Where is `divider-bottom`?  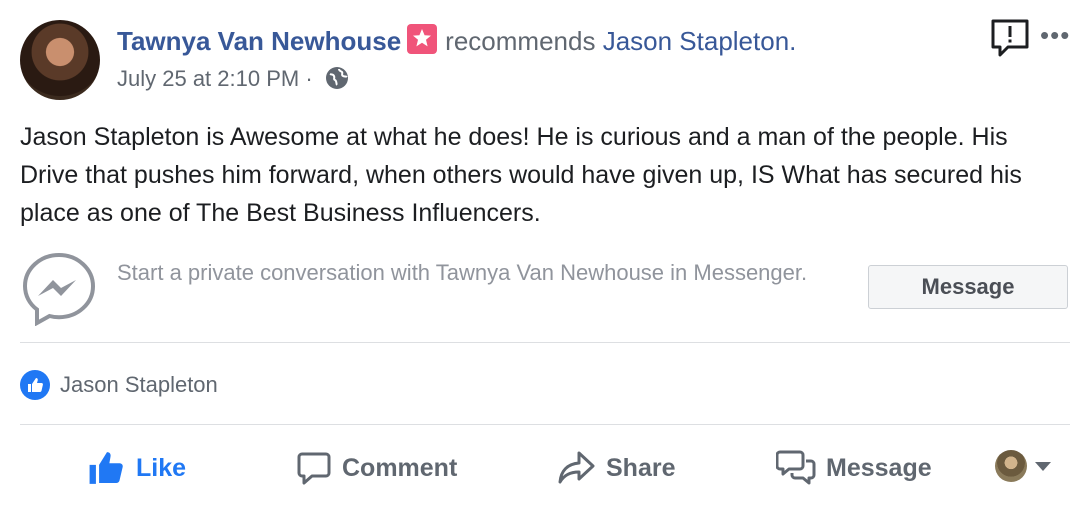 divider-bottom is located at coordinates (545, 424).